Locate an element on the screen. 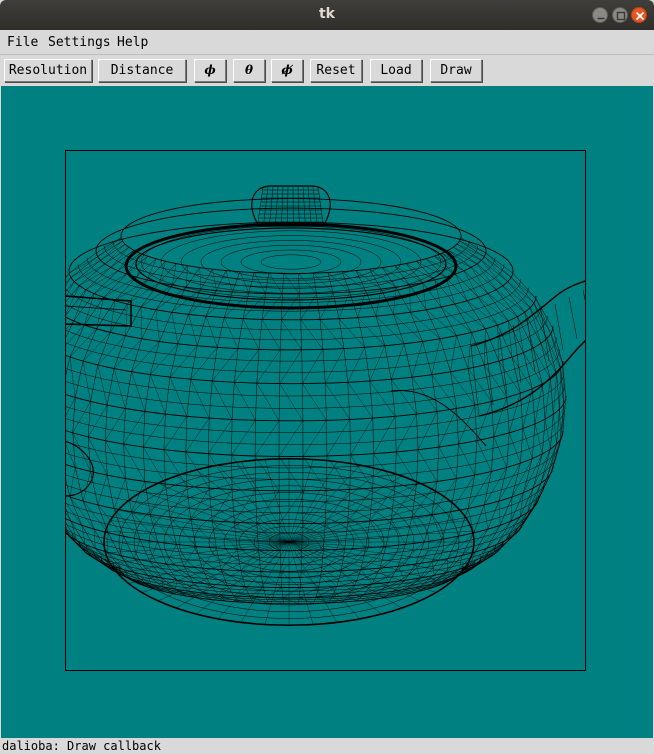 The width and height of the screenshot is (654, 754). menubar: File Settings Help is located at coordinates (327, 42).